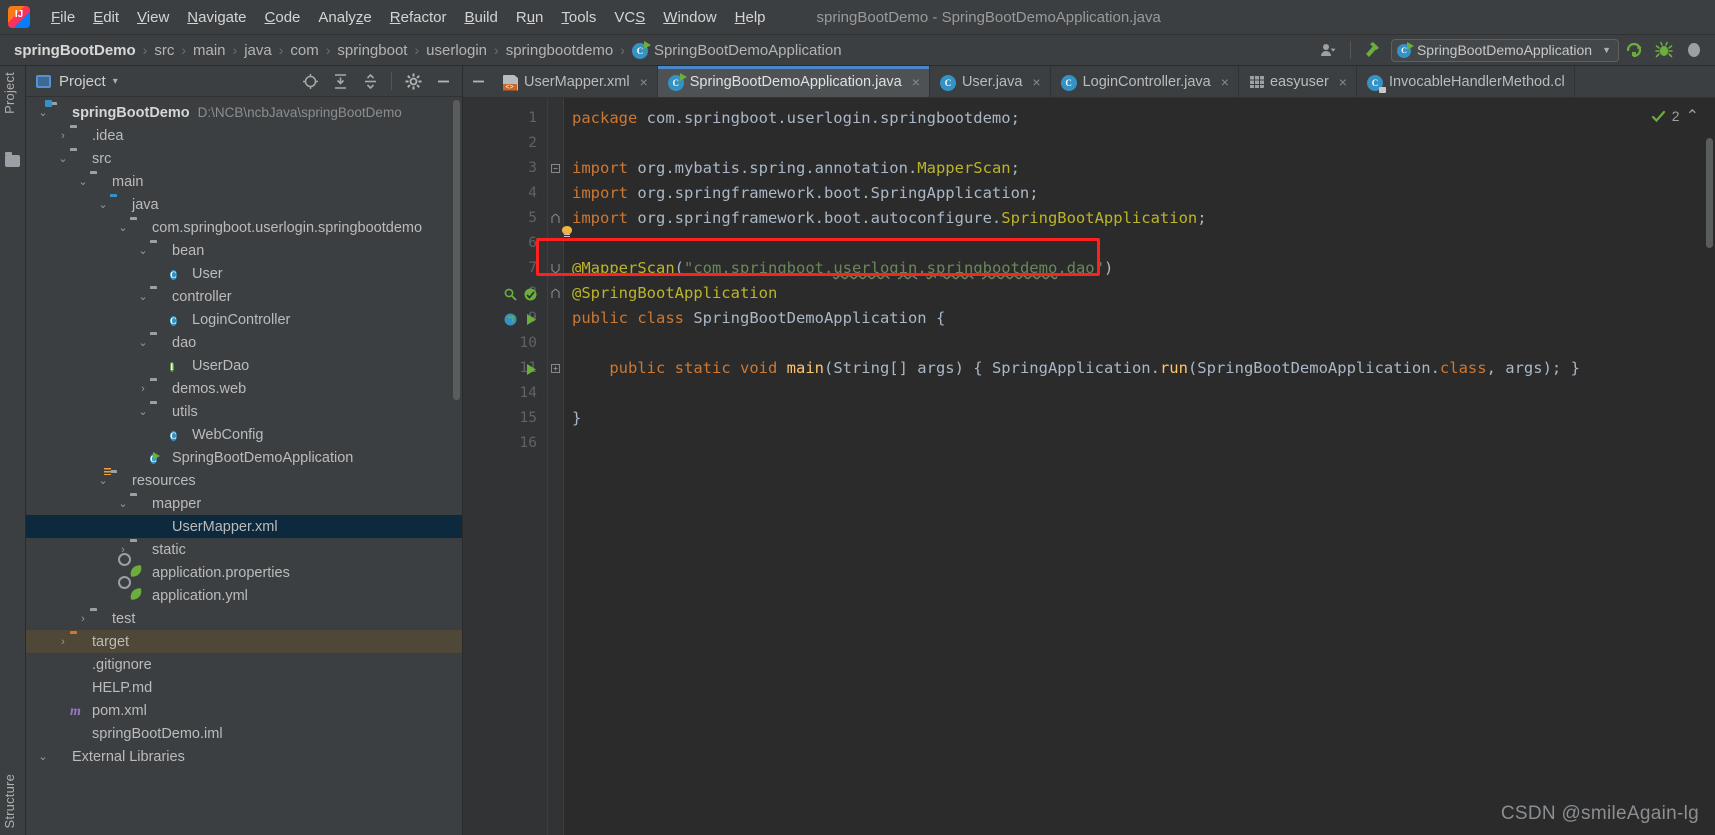 This screenshot has width=1715, height=835. What do you see at coordinates (530, 17) in the screenshot?
I see `menu-run: Run` at bounding box center [530, 17].